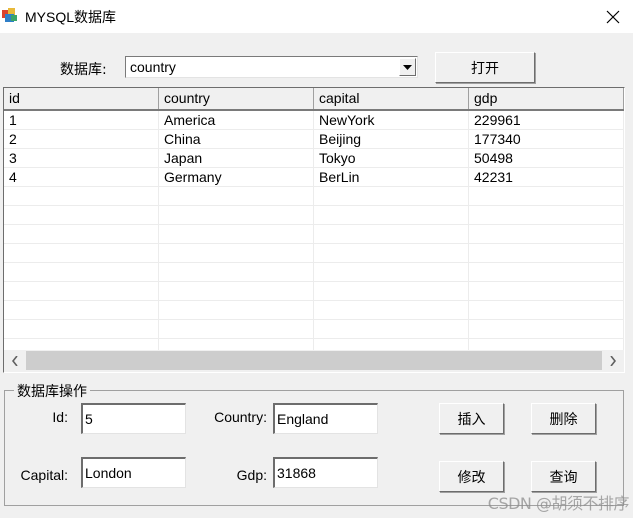 This screenshot has width=633, height=518. What do you see at coordinates (563, 476) in the screenshot?
I see `query-button: 查询` at bounding box center [563, 476].